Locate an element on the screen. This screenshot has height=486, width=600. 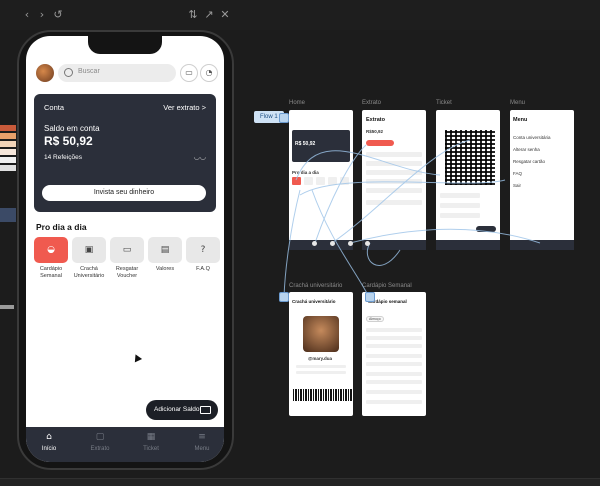
prototype-connections is located at coordinates (412, 218).